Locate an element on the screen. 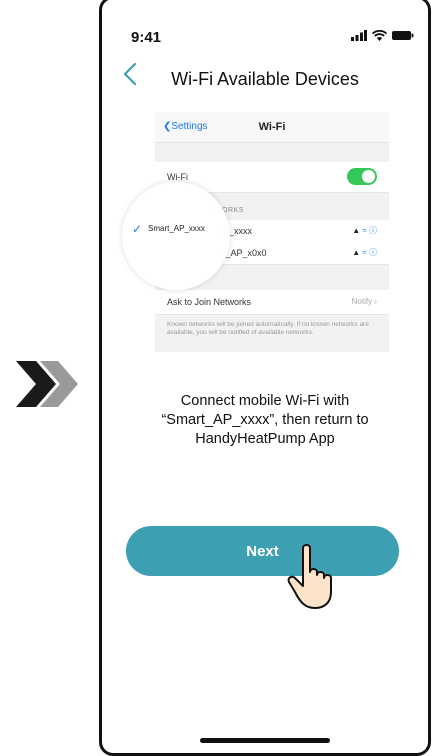 The image size is (445, 756). battery-icon is located at coordinates (403, 35).